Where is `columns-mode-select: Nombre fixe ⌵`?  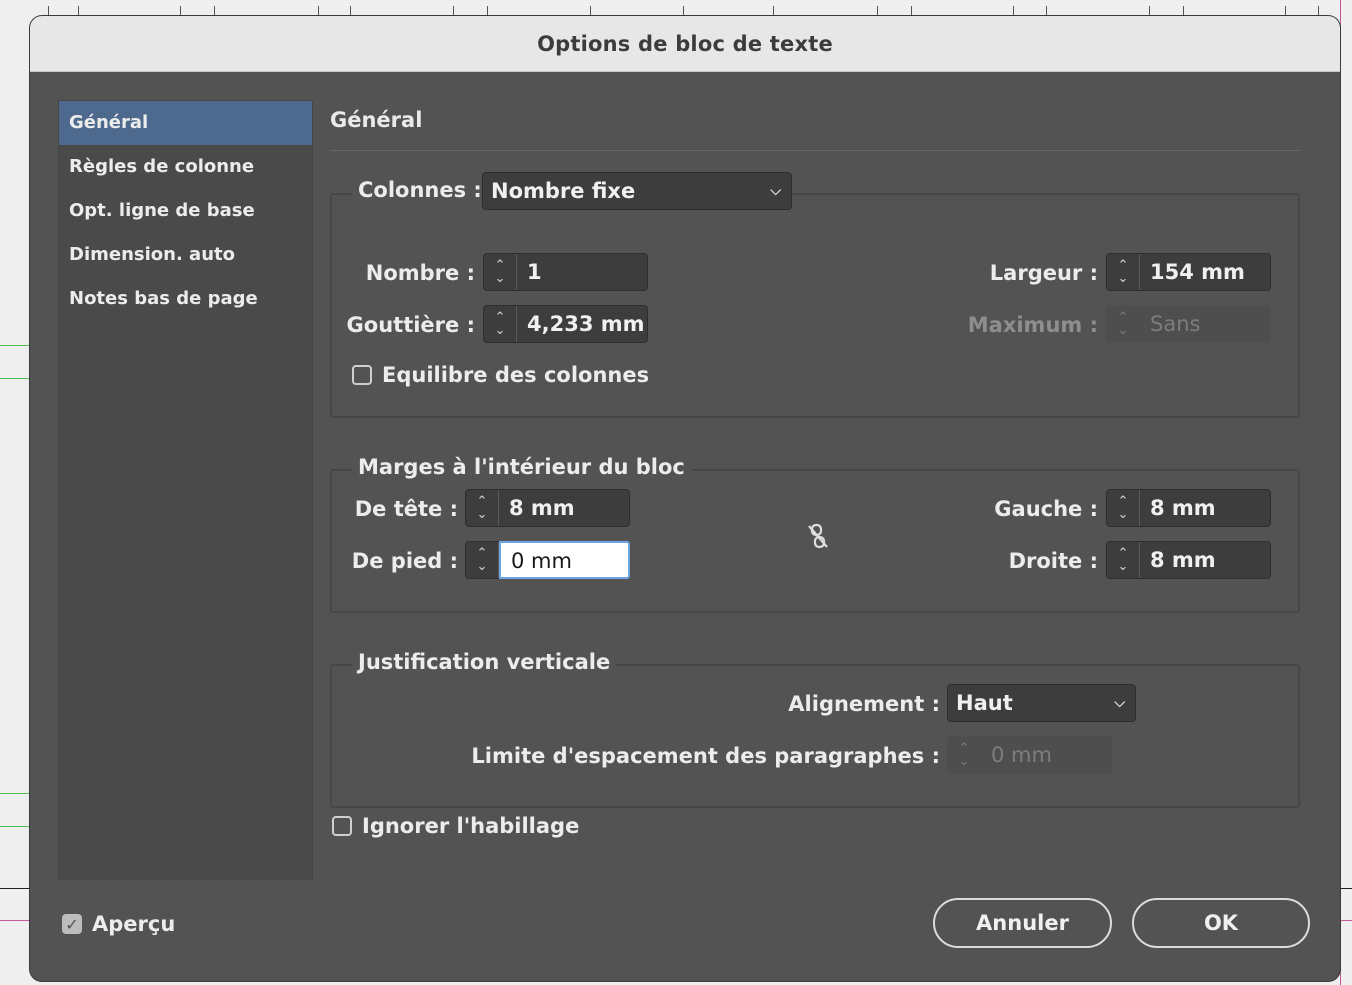 columns-mode-select: Nombre fixe ⌵ is located at coordinates (637, 191).